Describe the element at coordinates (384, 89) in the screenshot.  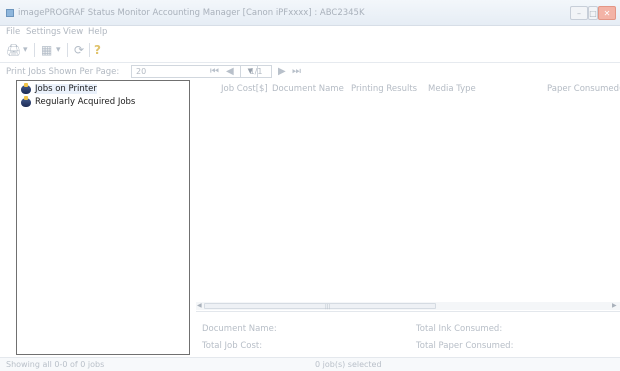
I see `column-header-printing-results: Printing Results` at that location.